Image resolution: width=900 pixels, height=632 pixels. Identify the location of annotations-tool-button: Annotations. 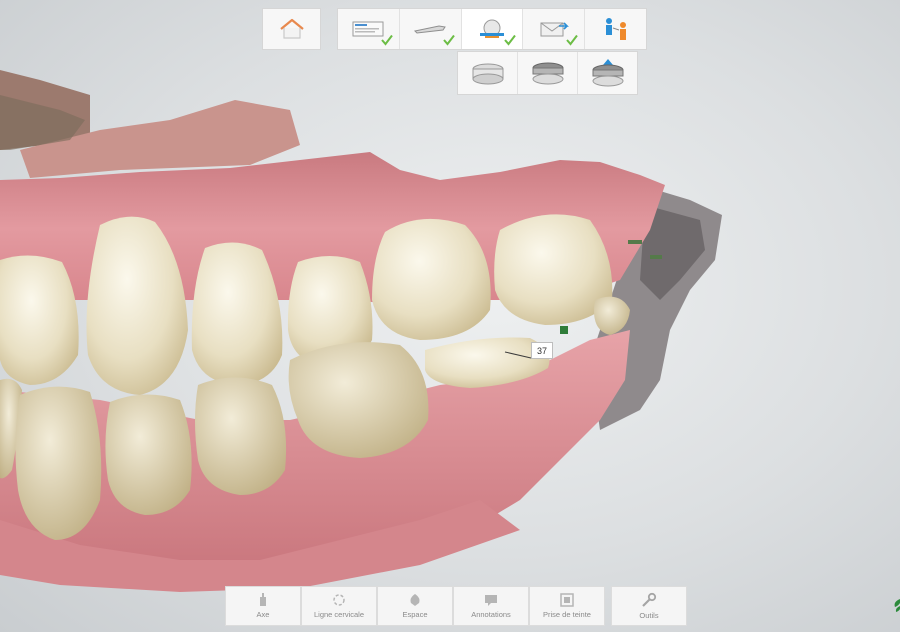
(491, 606).